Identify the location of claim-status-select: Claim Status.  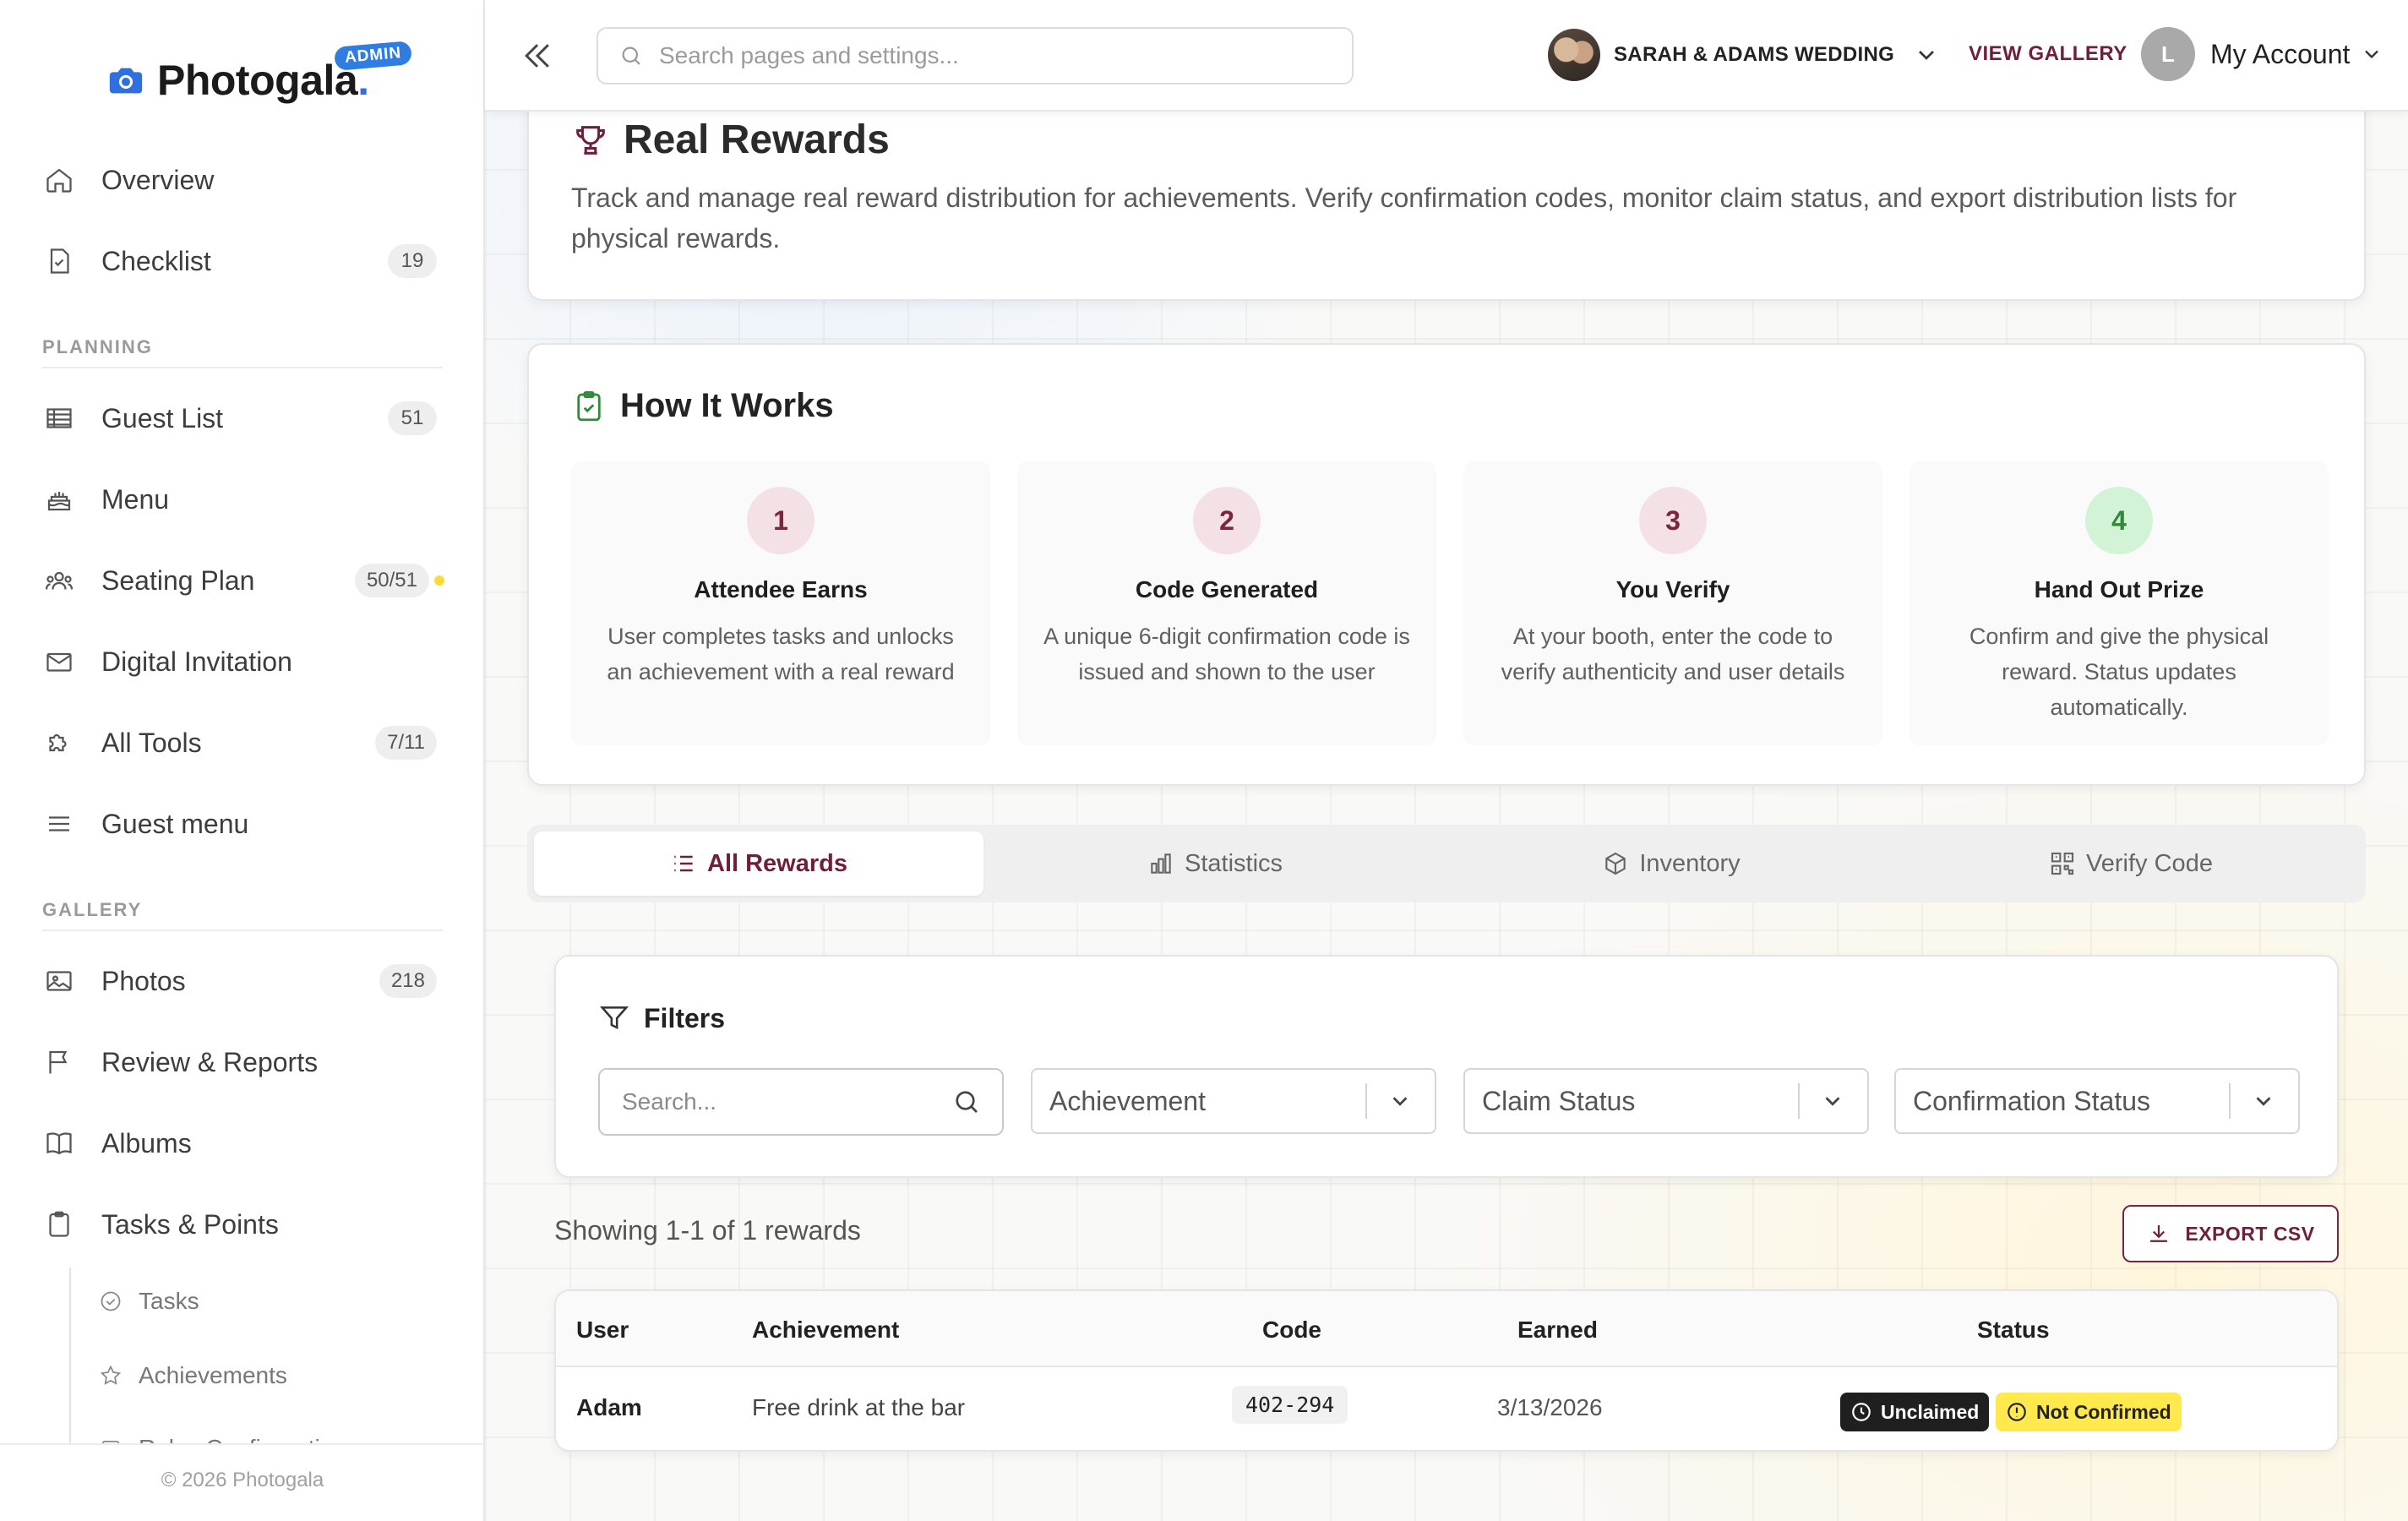
(1666, 1101).